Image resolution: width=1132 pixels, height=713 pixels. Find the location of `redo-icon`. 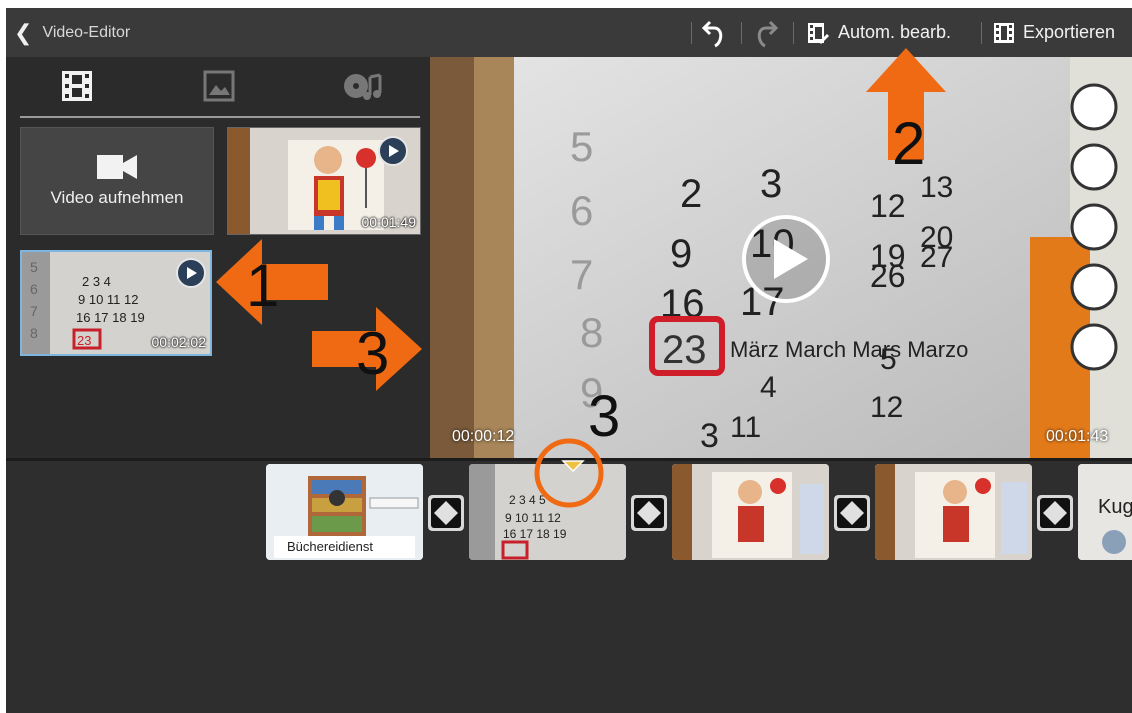

redo-icon is located at coordinates (766, 33).